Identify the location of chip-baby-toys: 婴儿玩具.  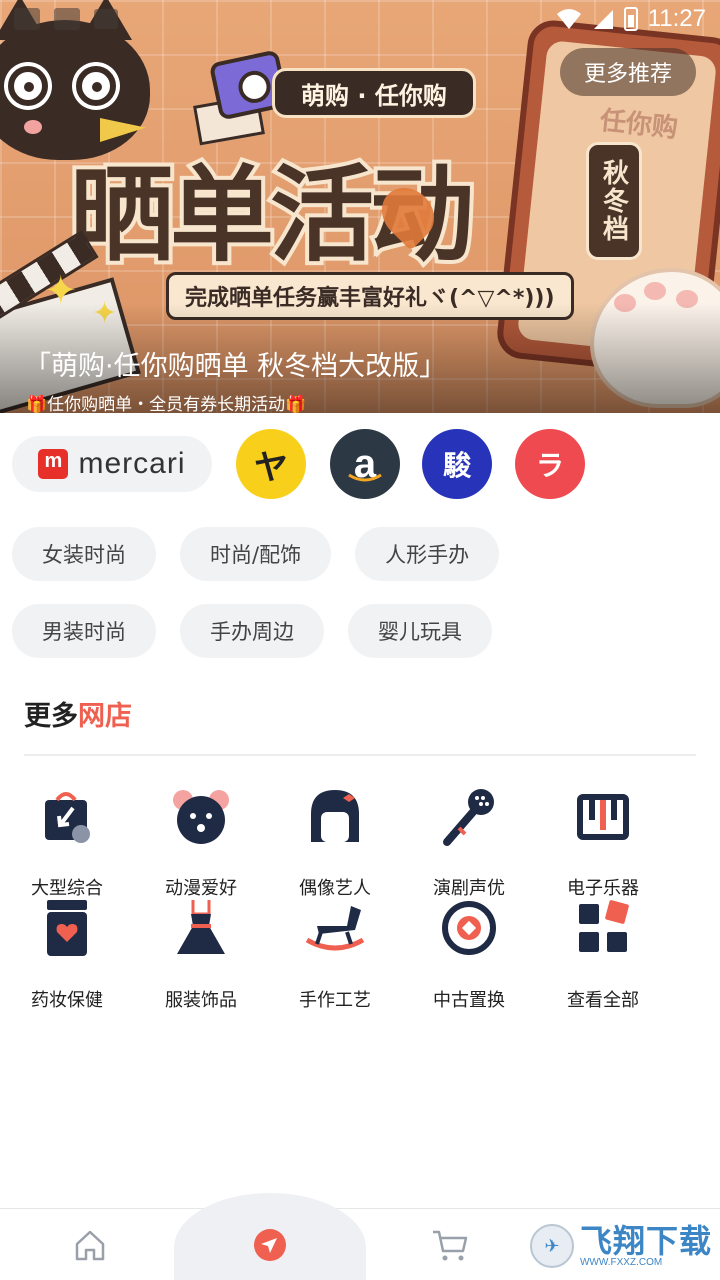
(420, 631).